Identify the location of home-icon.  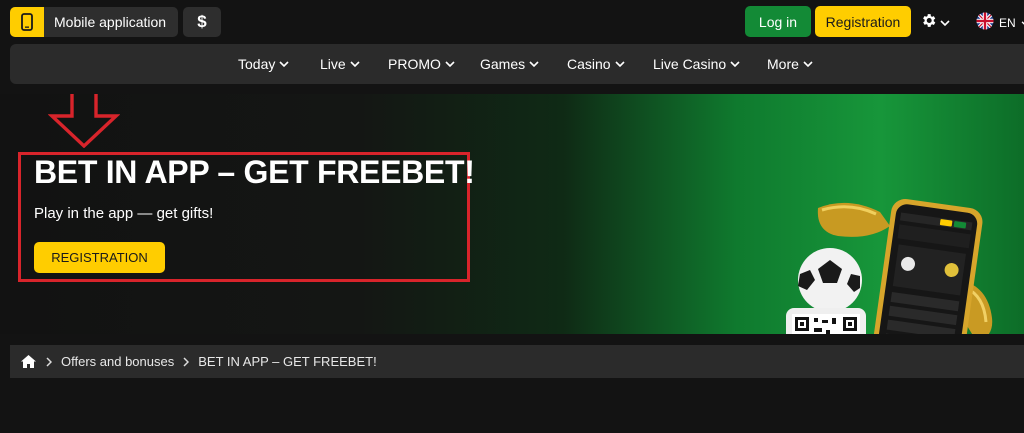
(28, 361).